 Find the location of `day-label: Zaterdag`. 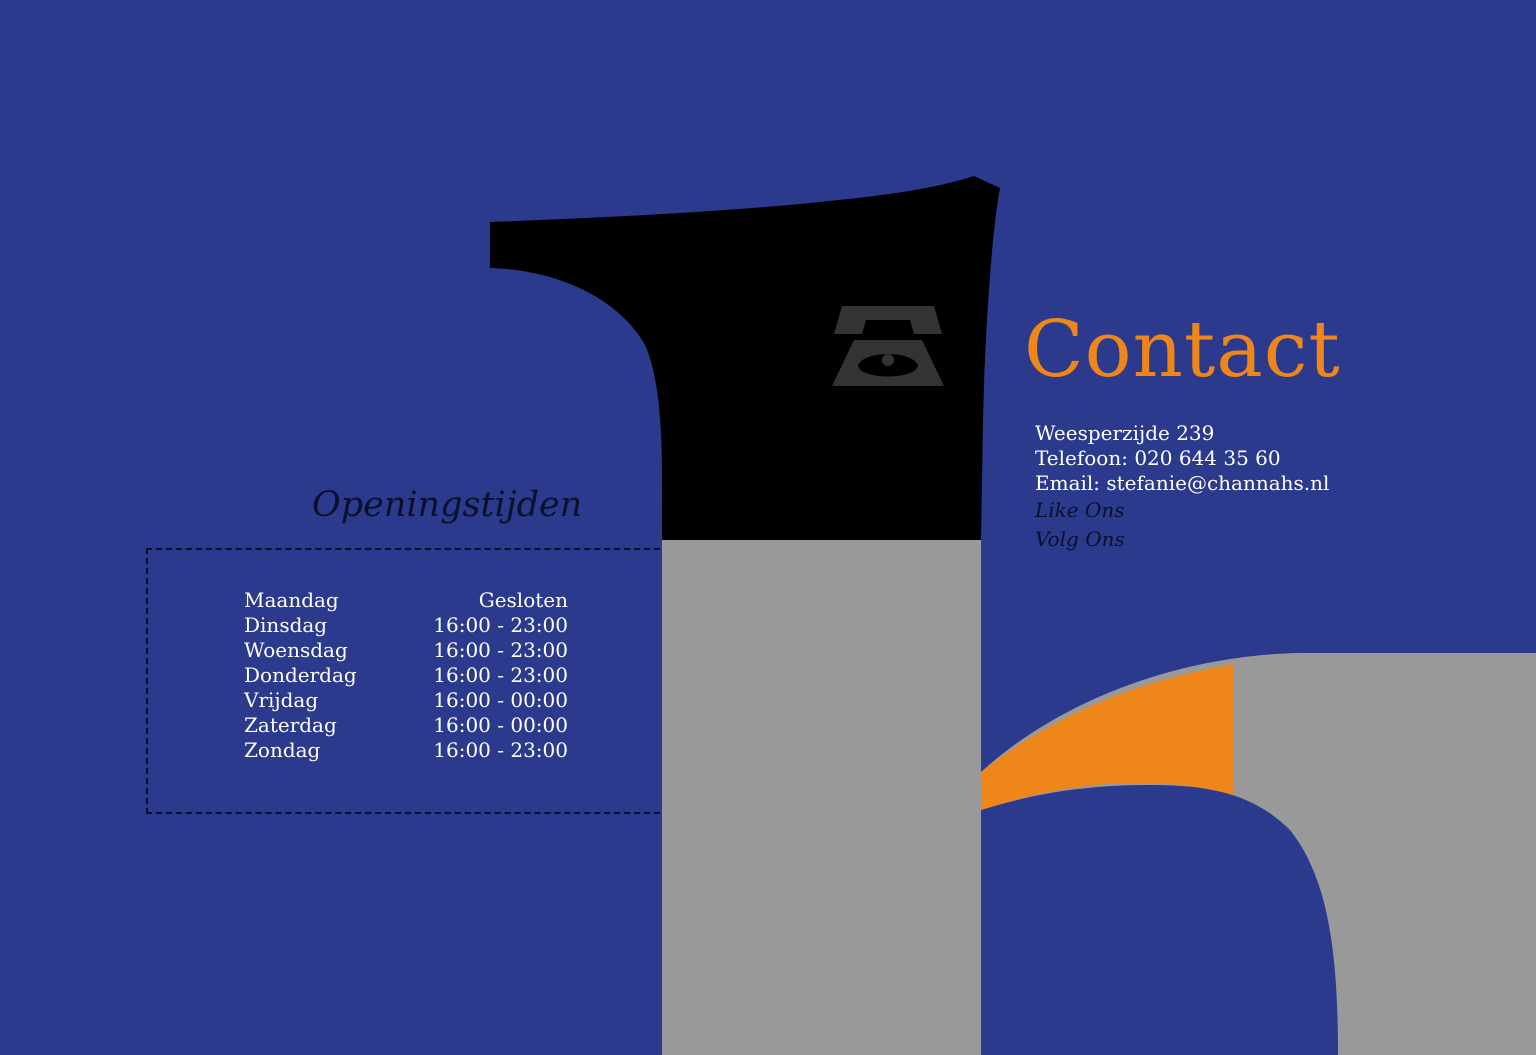

day-label: Zaterdag is located at coordinates (290, 725).